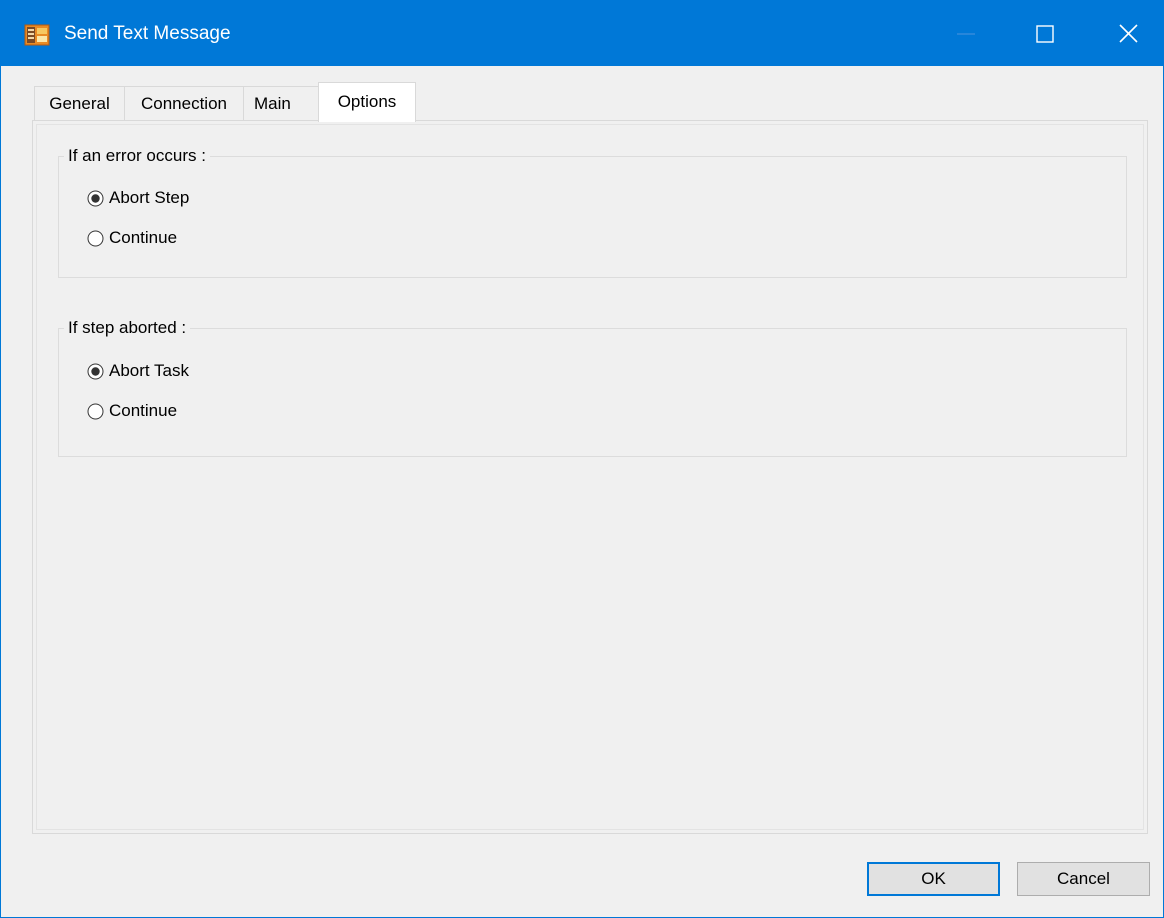 This screenshot has height=918, width=1164. I want to click on cancel-button: Cancel, so click(1083, 879).